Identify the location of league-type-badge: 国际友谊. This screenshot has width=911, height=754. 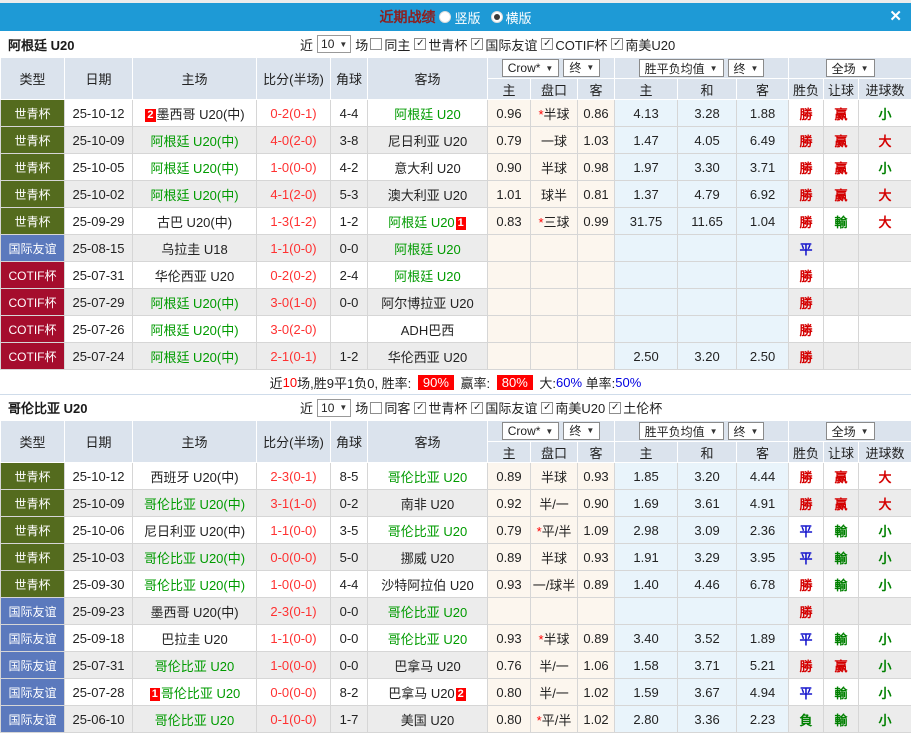
(32, 692).